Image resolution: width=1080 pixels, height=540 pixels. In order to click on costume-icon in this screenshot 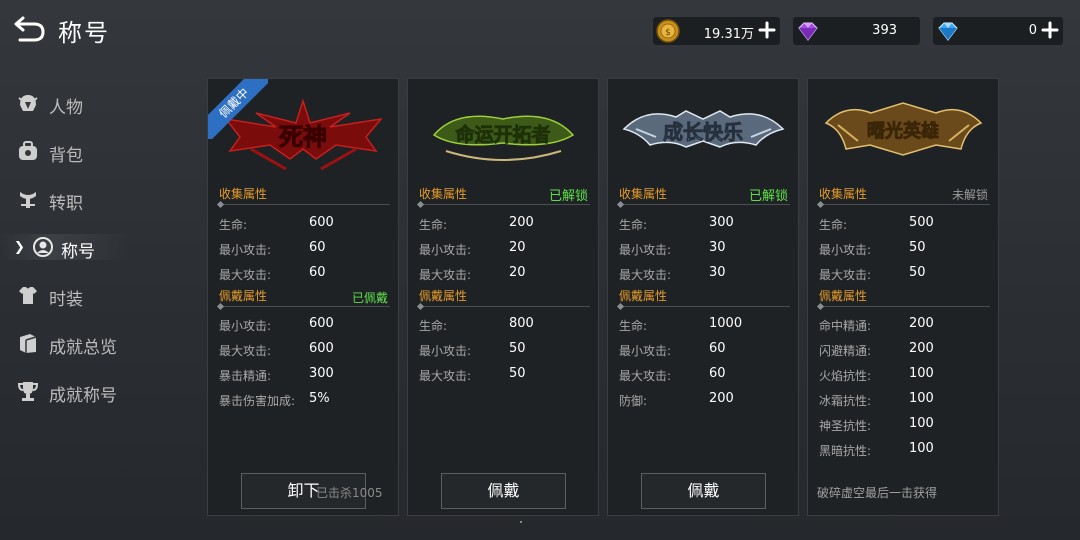, I will do `click(28, 295)`.